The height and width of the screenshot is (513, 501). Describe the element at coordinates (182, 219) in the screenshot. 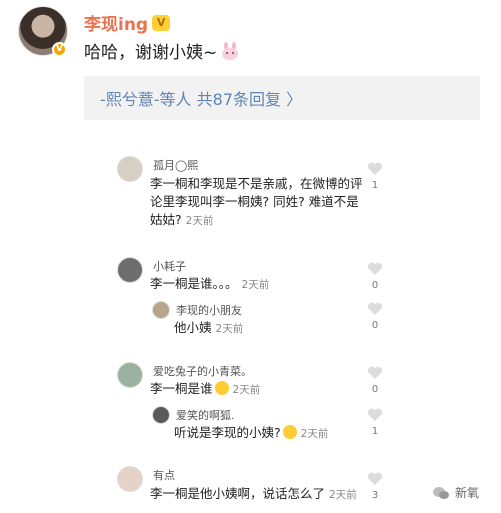

I see `comment-text-line: 姑姑? 2天前` at that location.